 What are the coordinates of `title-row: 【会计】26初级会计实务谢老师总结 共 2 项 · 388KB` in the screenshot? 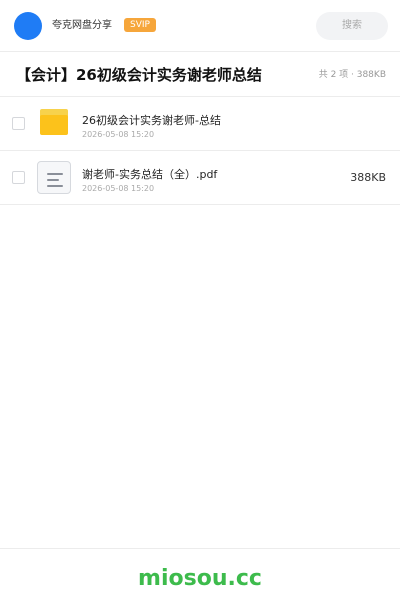 It's located at (200, 74).